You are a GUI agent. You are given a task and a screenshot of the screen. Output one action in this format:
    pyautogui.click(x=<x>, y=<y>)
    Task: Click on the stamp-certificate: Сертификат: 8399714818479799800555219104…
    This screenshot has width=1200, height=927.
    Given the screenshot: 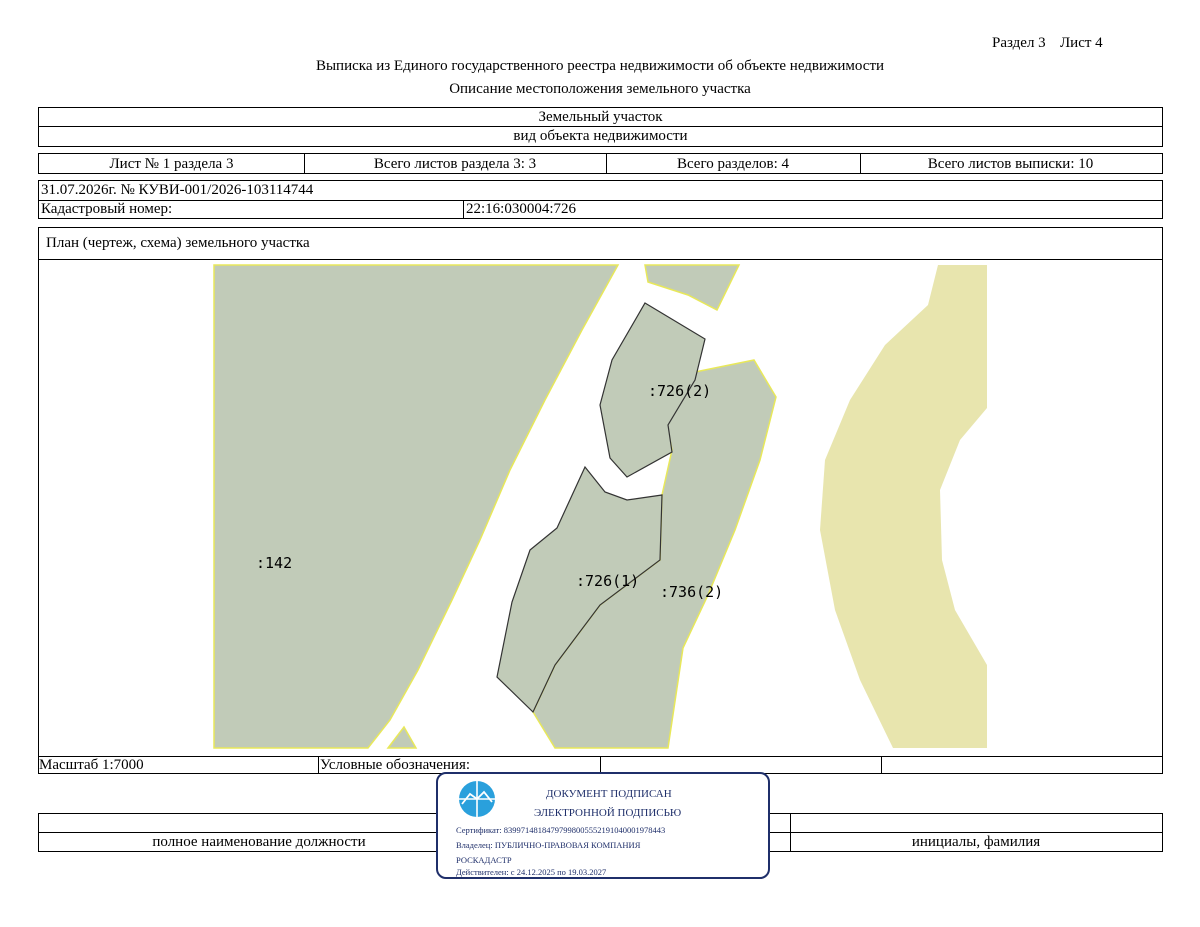 What is the action you would take?
    pyautogui.click(x=561, y=830)
    